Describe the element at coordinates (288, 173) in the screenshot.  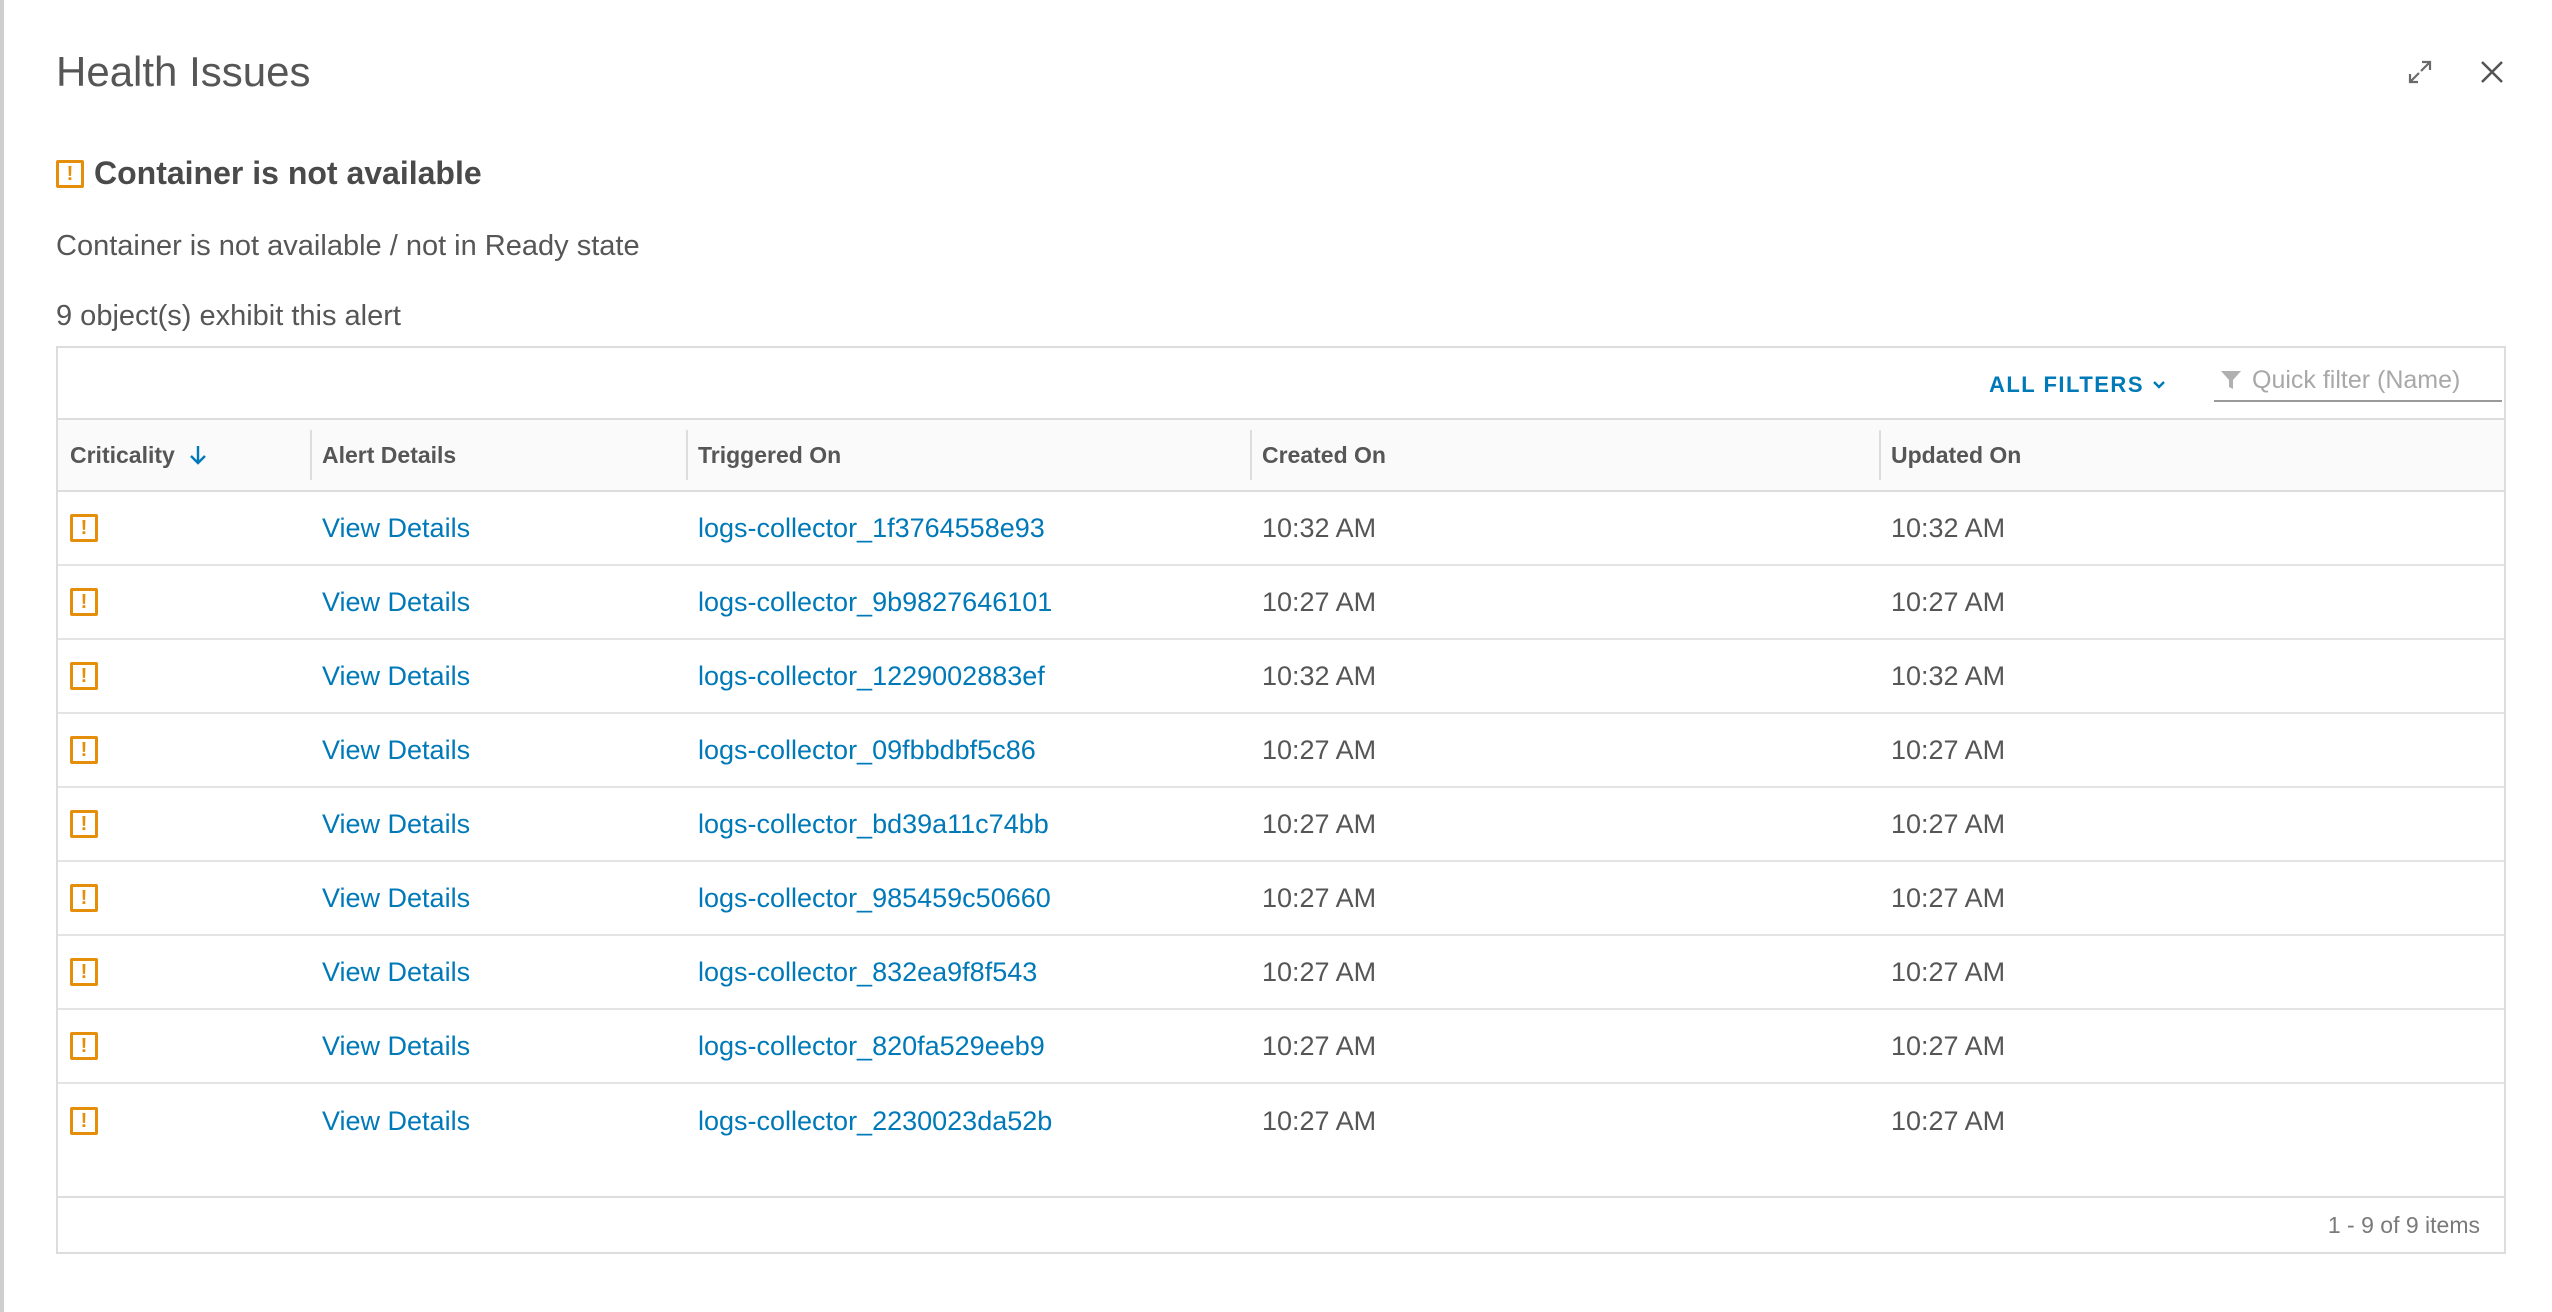
I see `alert-title: Container is not available` at that location.